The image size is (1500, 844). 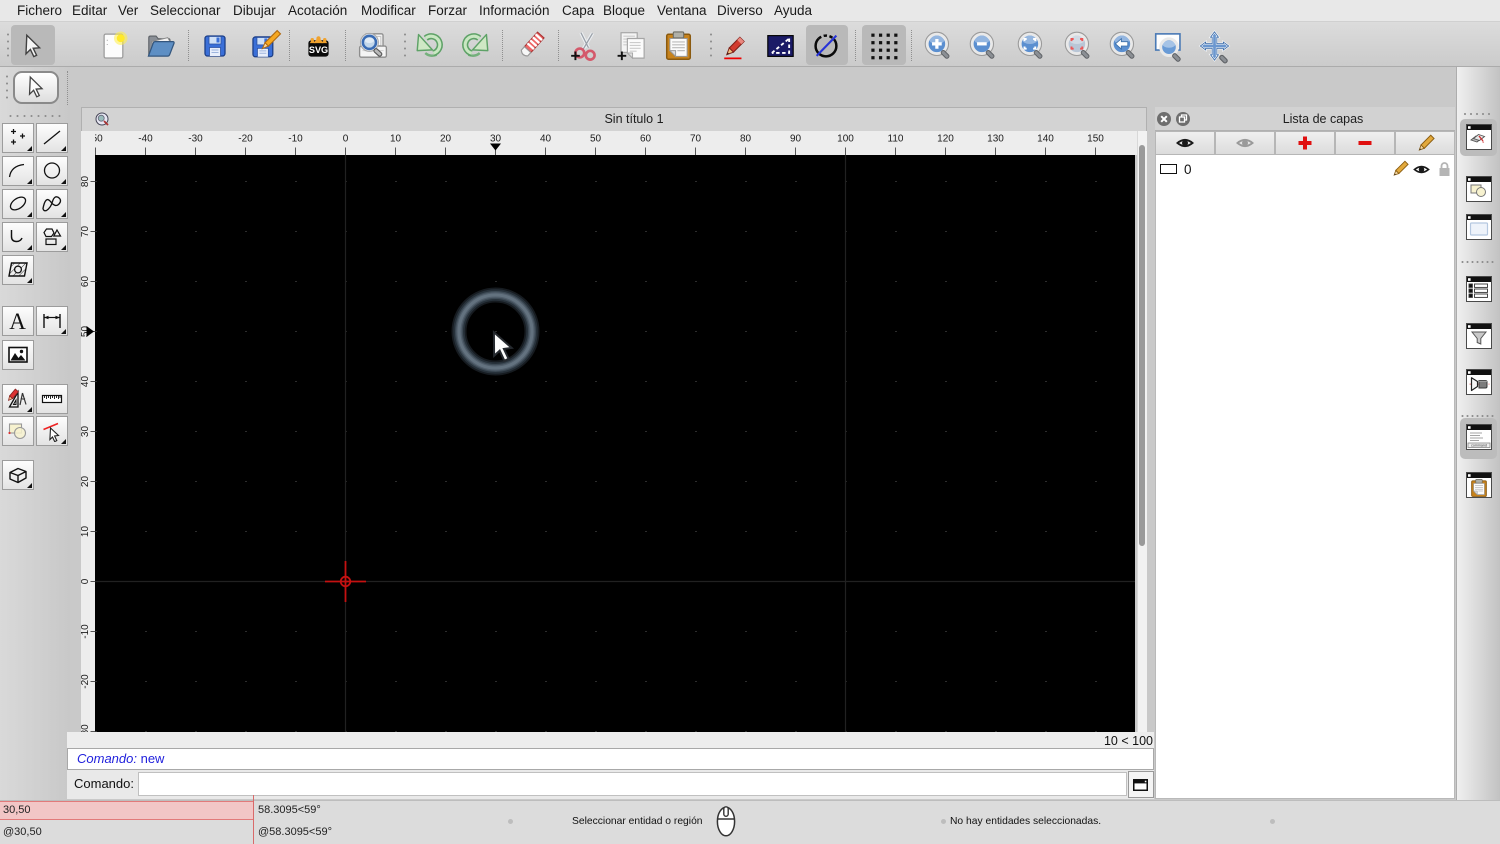 I want to click on svg-text: command, so click(x=1479, y=446).